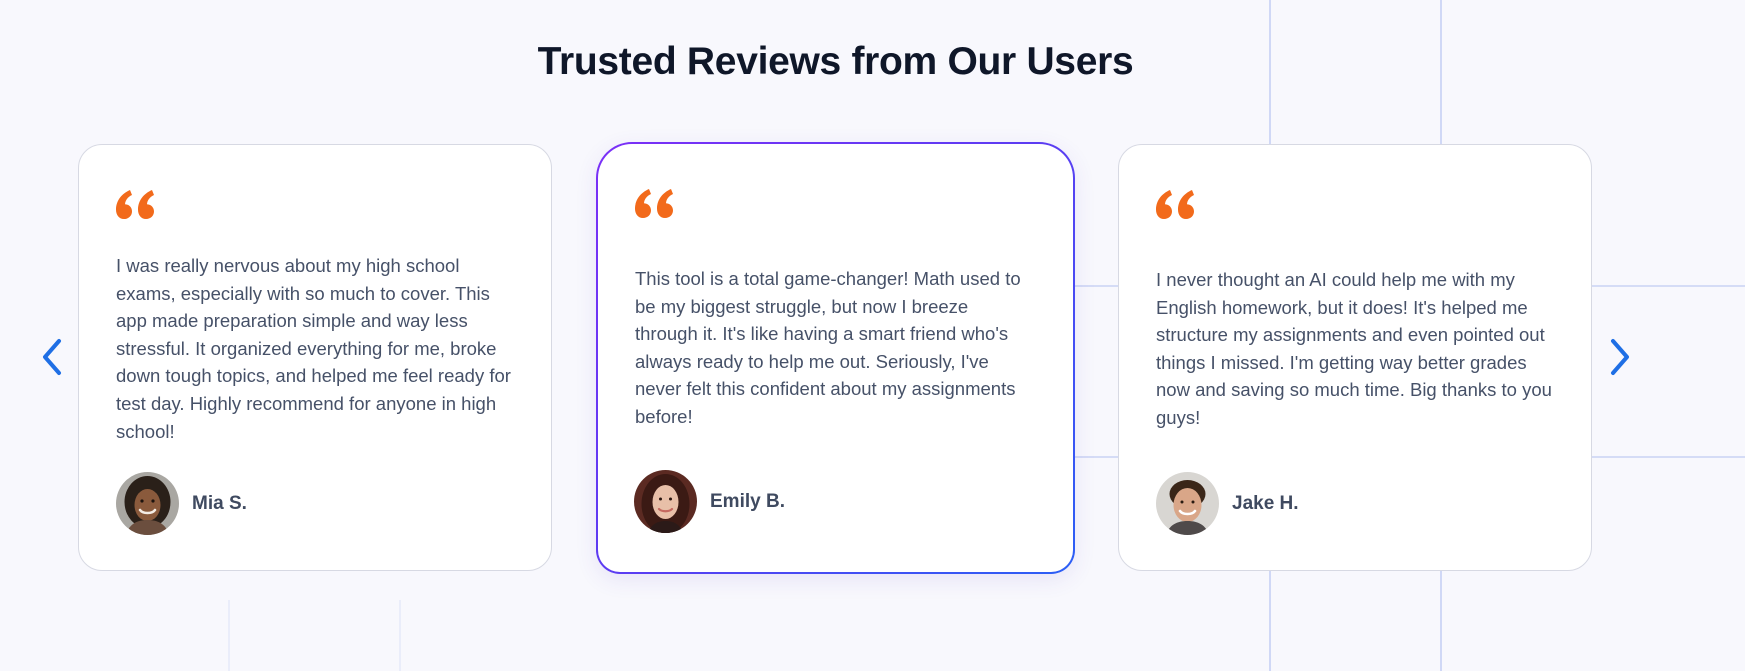 The image size is (1745, 671). I want to click on chevron-left-icon, so click(52, 357).